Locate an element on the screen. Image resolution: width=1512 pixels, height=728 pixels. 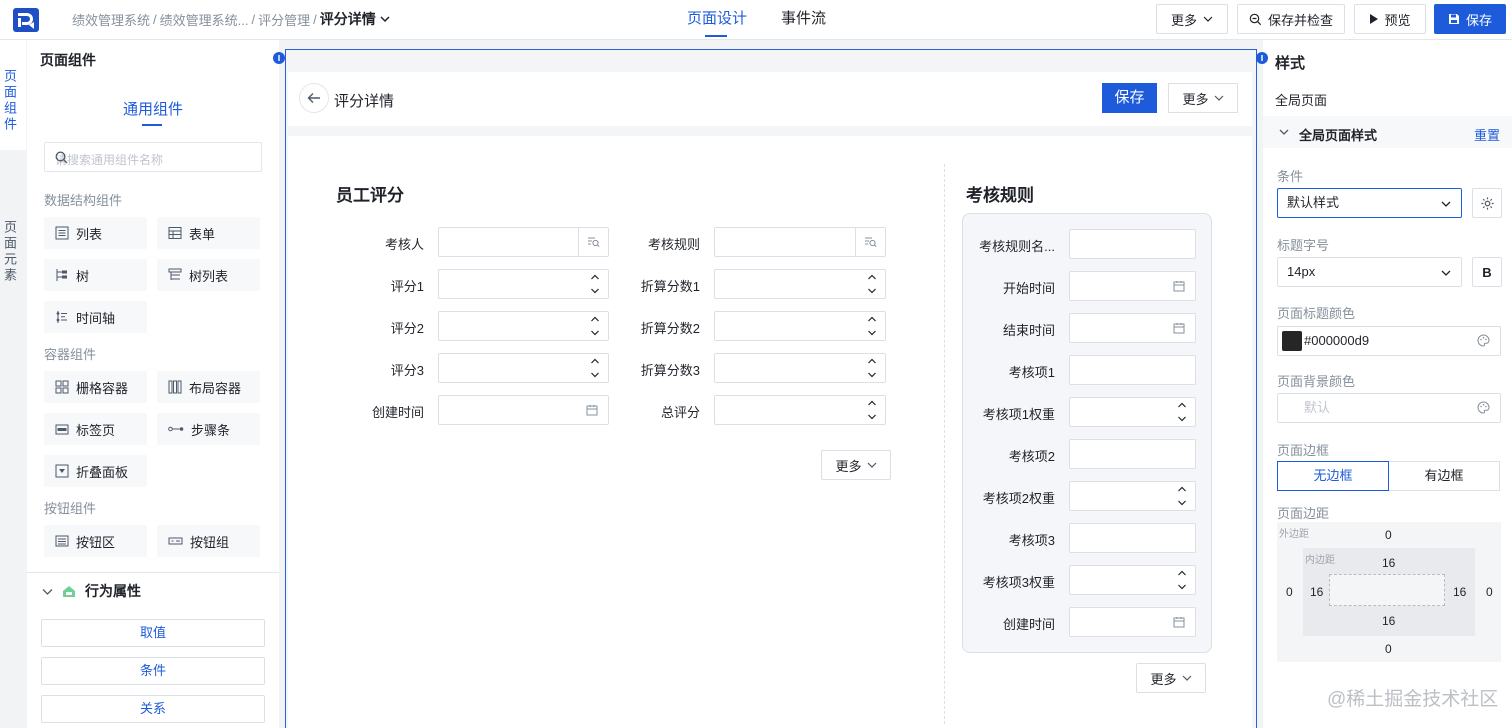
gear-icon is located at coordinates (1487, 203).